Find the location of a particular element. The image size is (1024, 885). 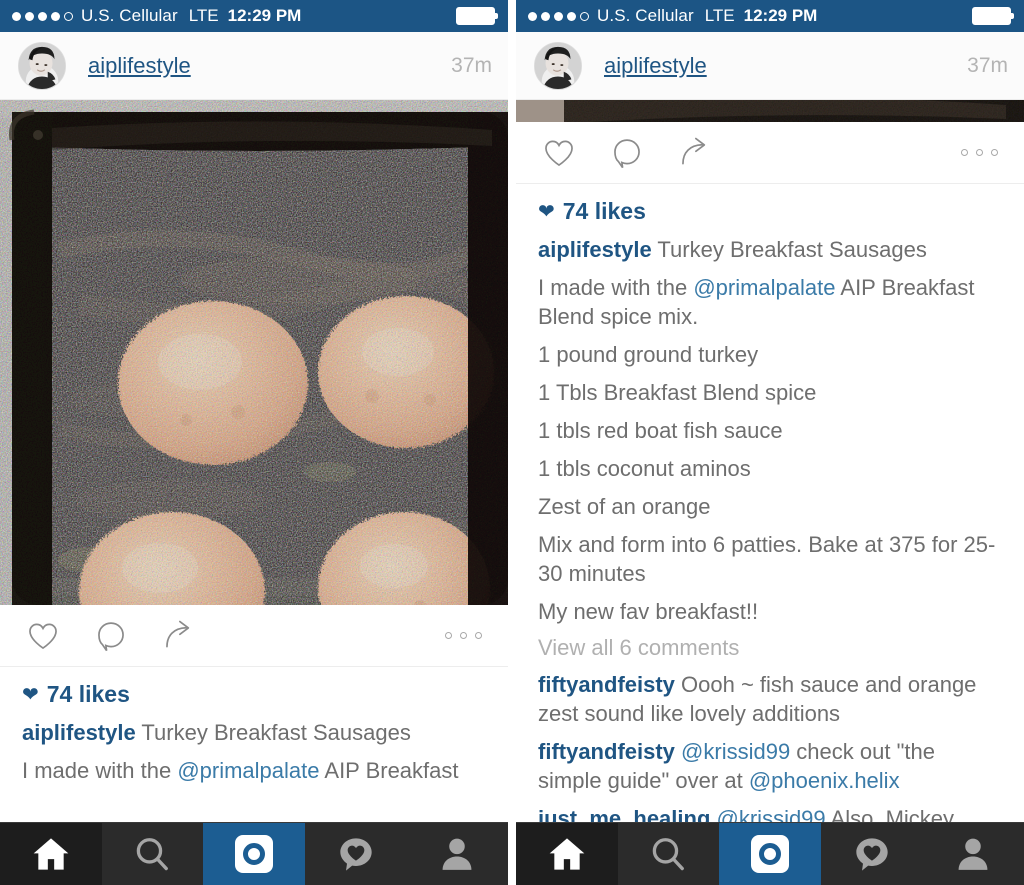

post-header-right: aiplifestyle 37m is located at coordinates (770, 66).